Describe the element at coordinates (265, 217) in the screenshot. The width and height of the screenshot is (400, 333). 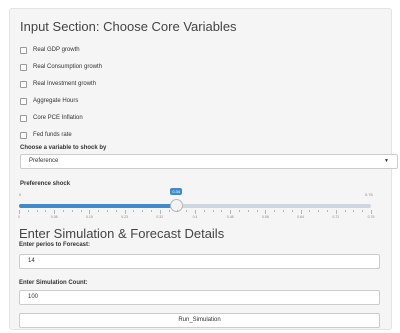
I see `slider-tick-label: 0.56` at that location.